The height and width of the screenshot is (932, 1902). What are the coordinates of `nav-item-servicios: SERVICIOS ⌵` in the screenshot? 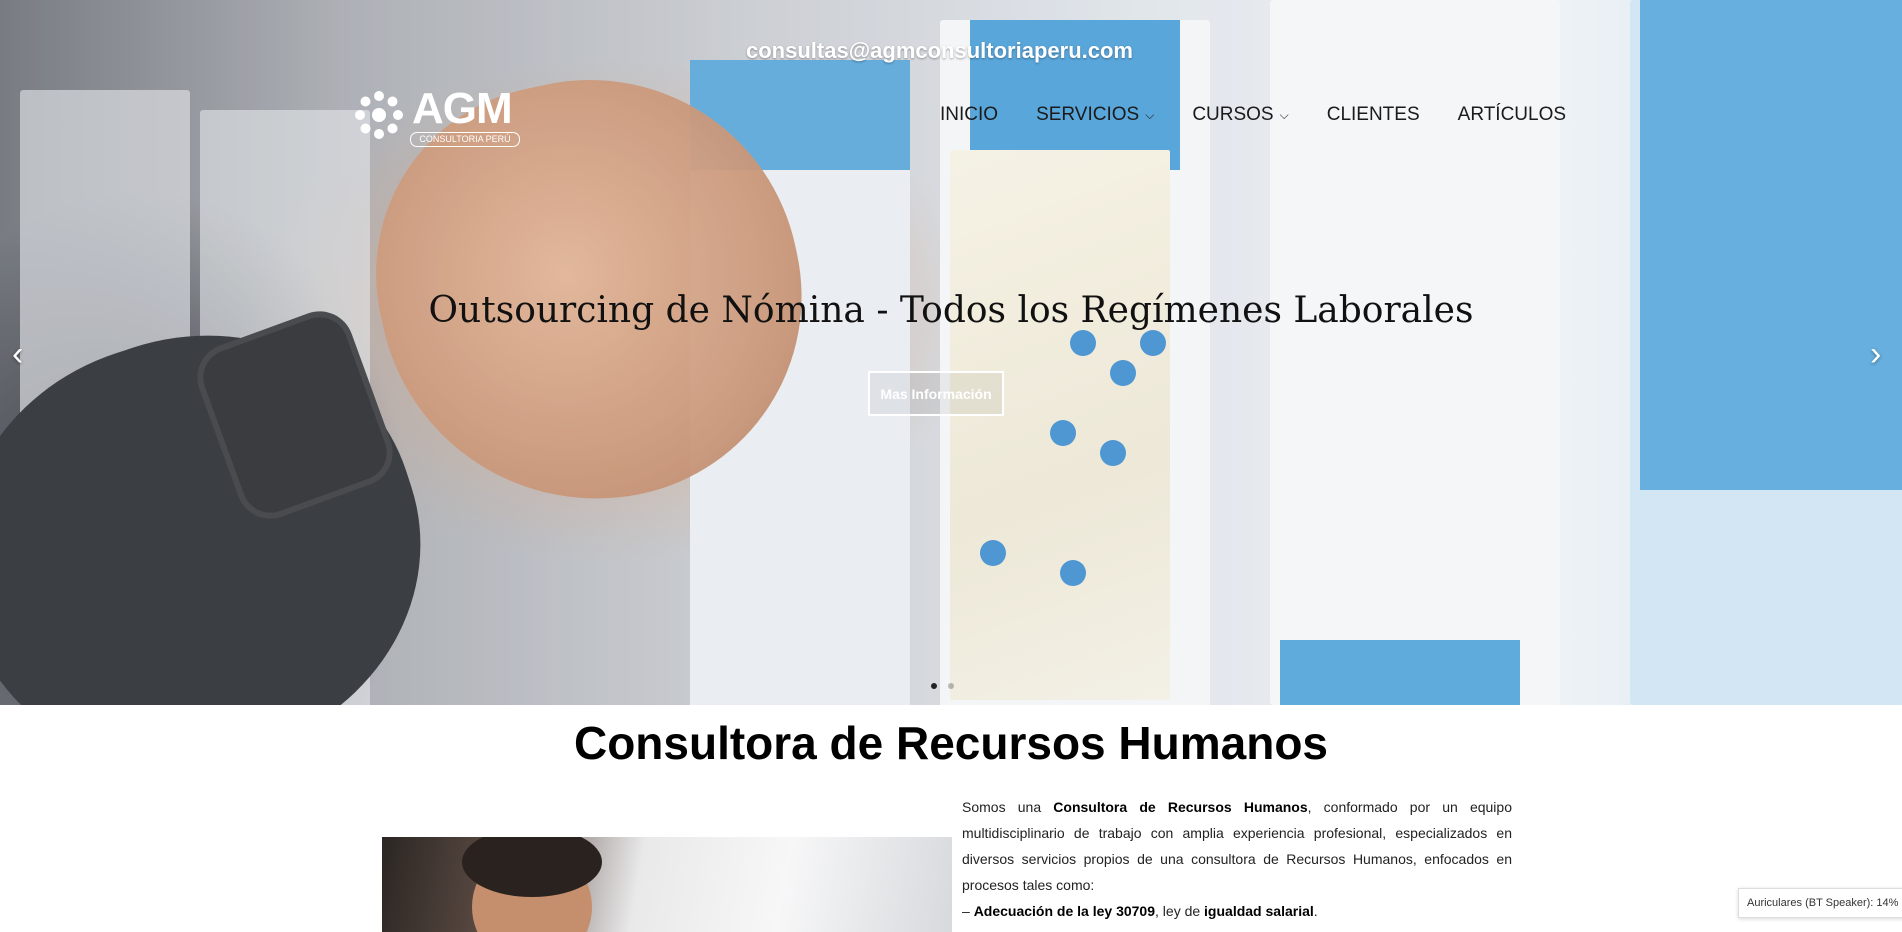 It's located at (1095, 115).